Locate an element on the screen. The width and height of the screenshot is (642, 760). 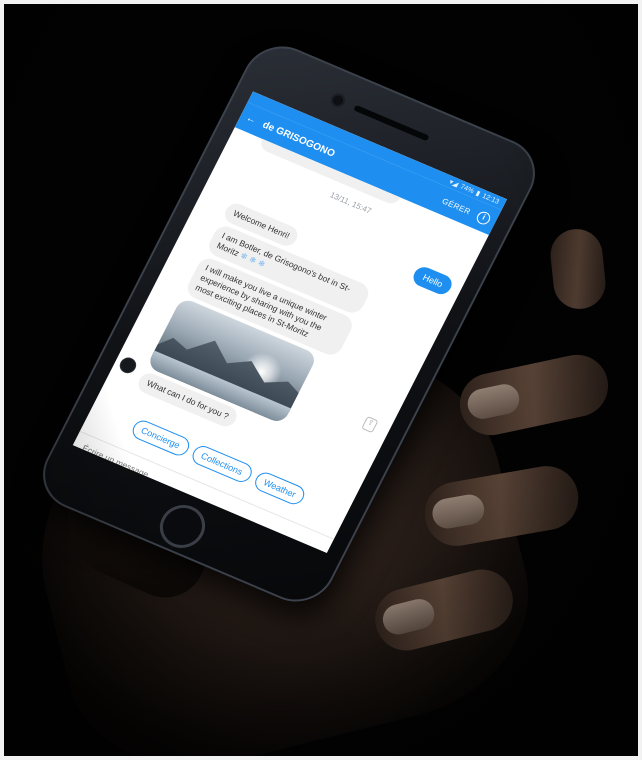
quick-reply-collections: Collections is located at coordinates (221, 463).